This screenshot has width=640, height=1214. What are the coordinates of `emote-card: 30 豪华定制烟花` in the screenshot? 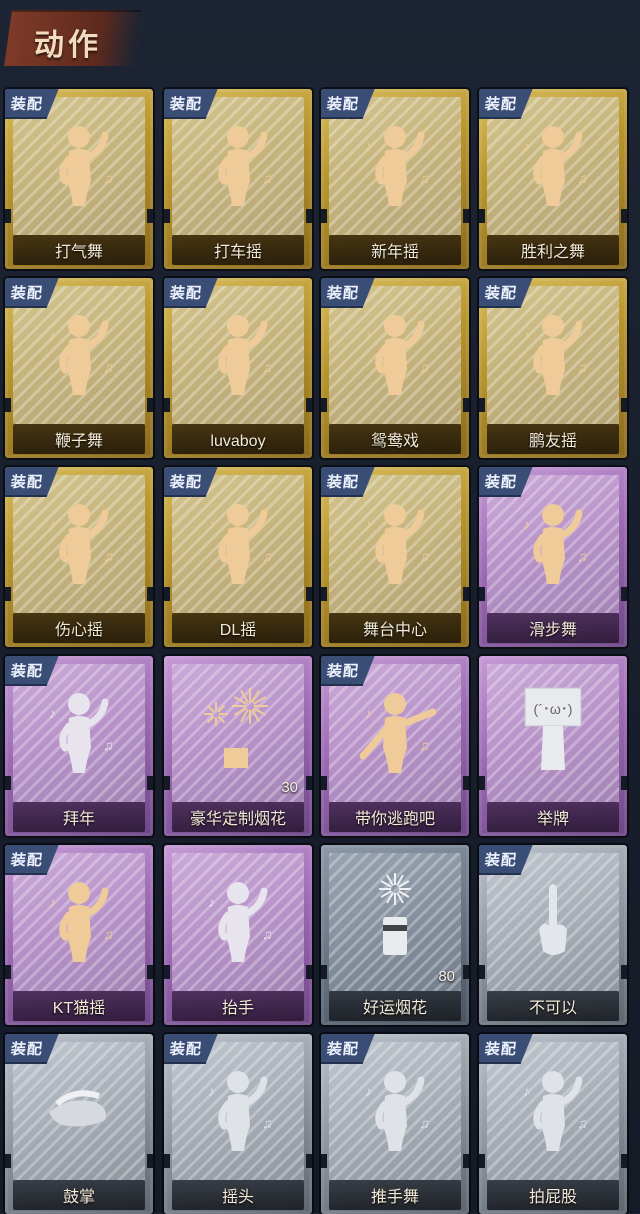 It's located at (238, 746).